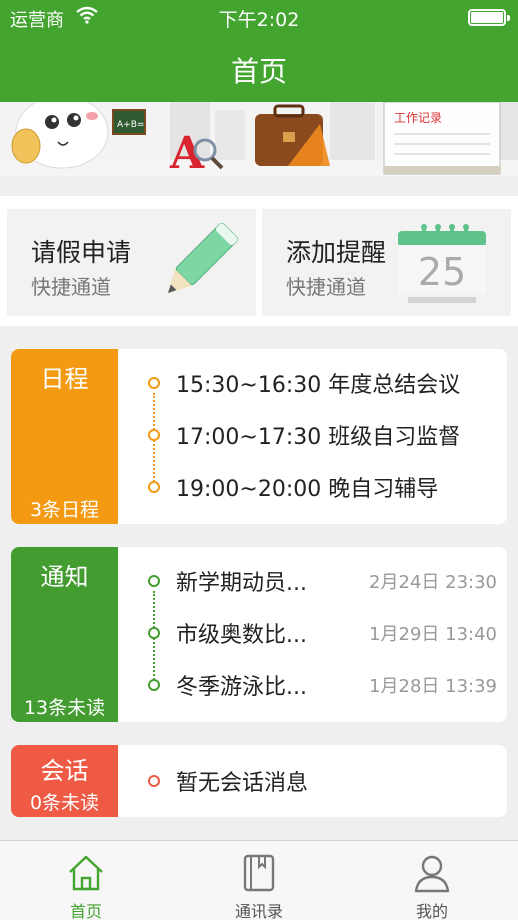  I want to click on clock-label: 下午2:02, so click(259, 20).